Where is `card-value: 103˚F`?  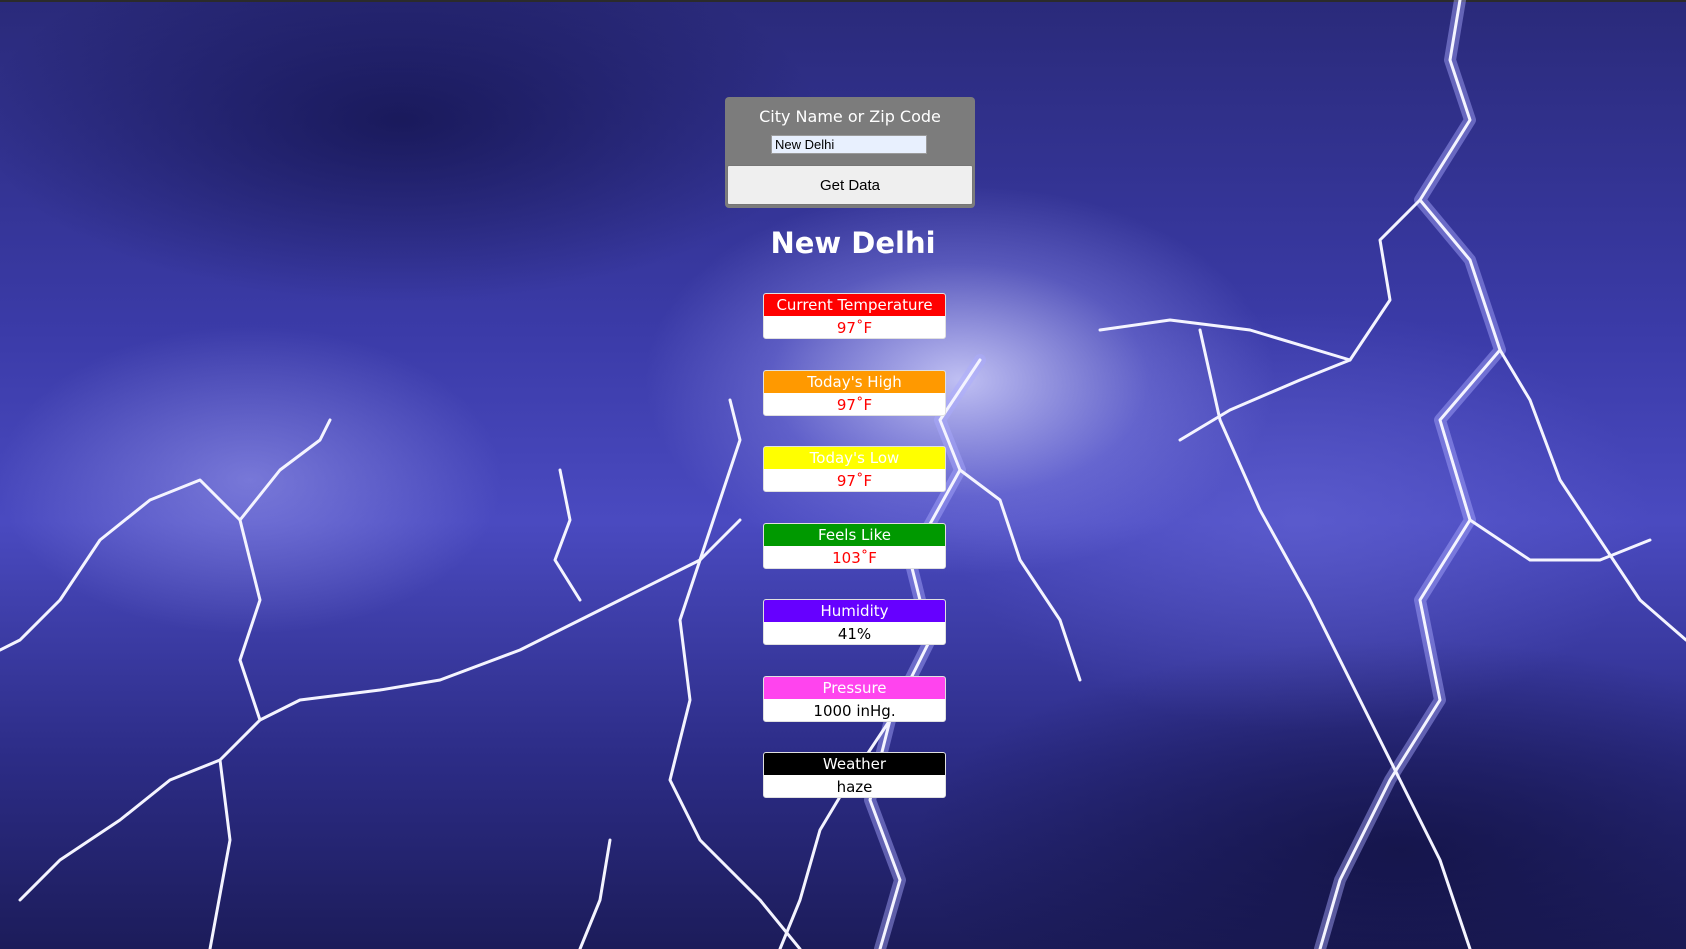
card-value: 103˚F is located at coordinates (854, 558).